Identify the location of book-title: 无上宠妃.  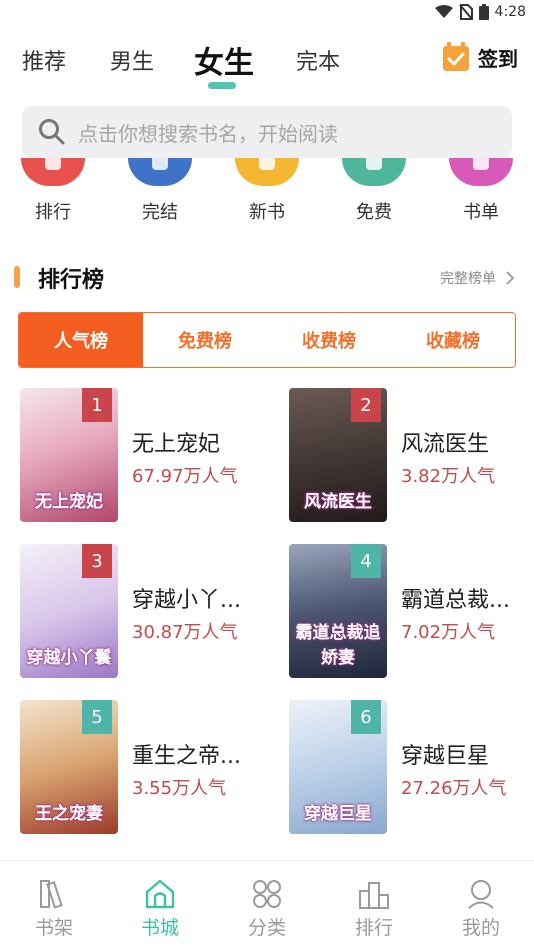
(176, 444).